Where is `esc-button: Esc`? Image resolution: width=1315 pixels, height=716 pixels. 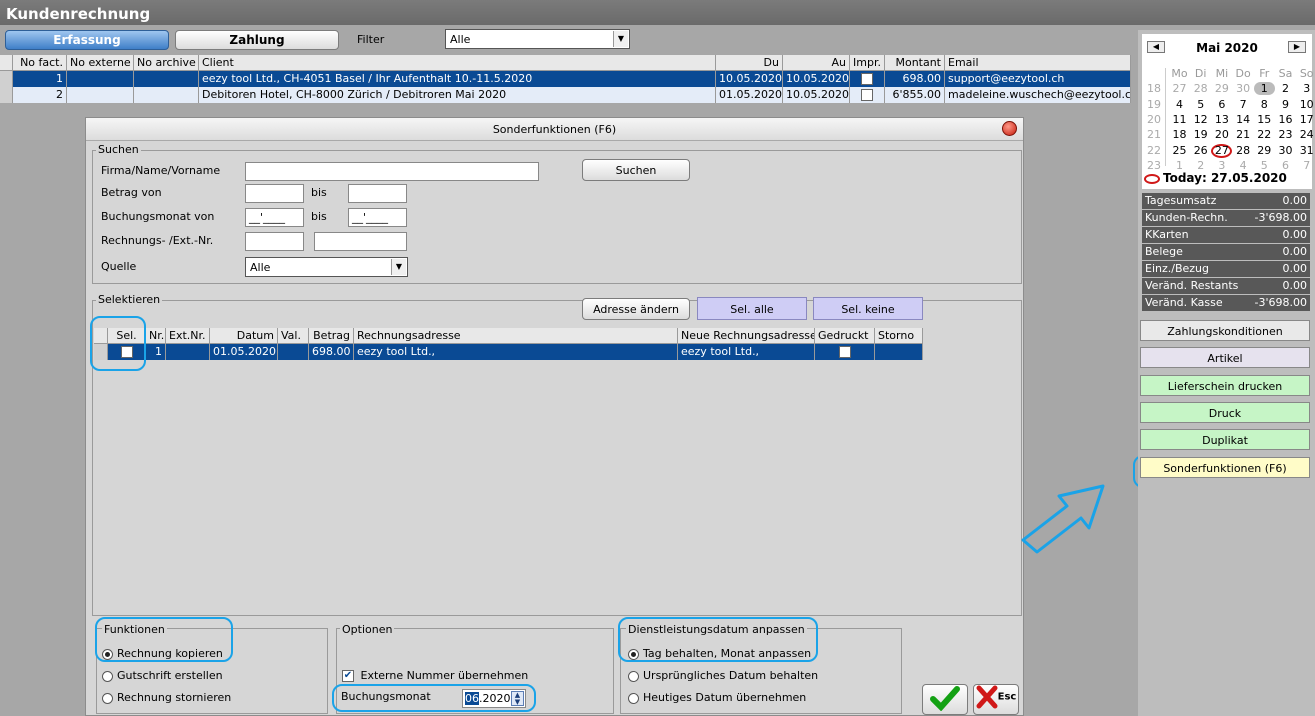
esc-button: Esc is located at coordinates (996, 699).